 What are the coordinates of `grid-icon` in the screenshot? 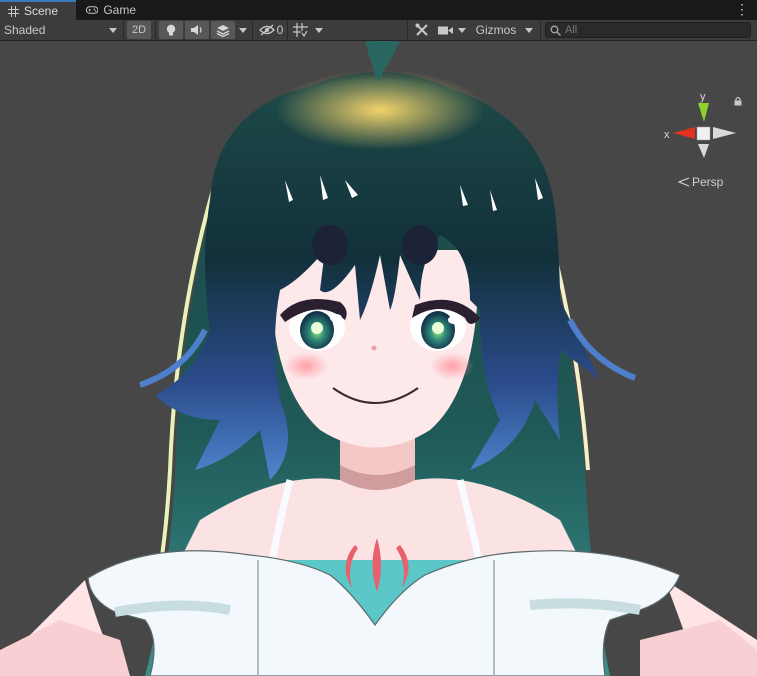 It's located at (13, 11).